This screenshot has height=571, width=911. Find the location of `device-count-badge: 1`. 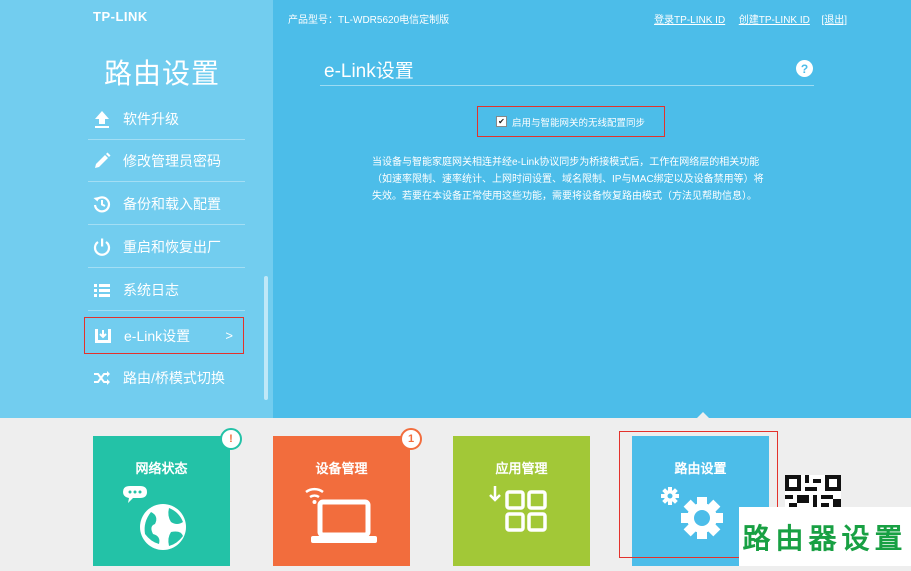

device-count-badge: 1 is located at coordinates (411, 439).